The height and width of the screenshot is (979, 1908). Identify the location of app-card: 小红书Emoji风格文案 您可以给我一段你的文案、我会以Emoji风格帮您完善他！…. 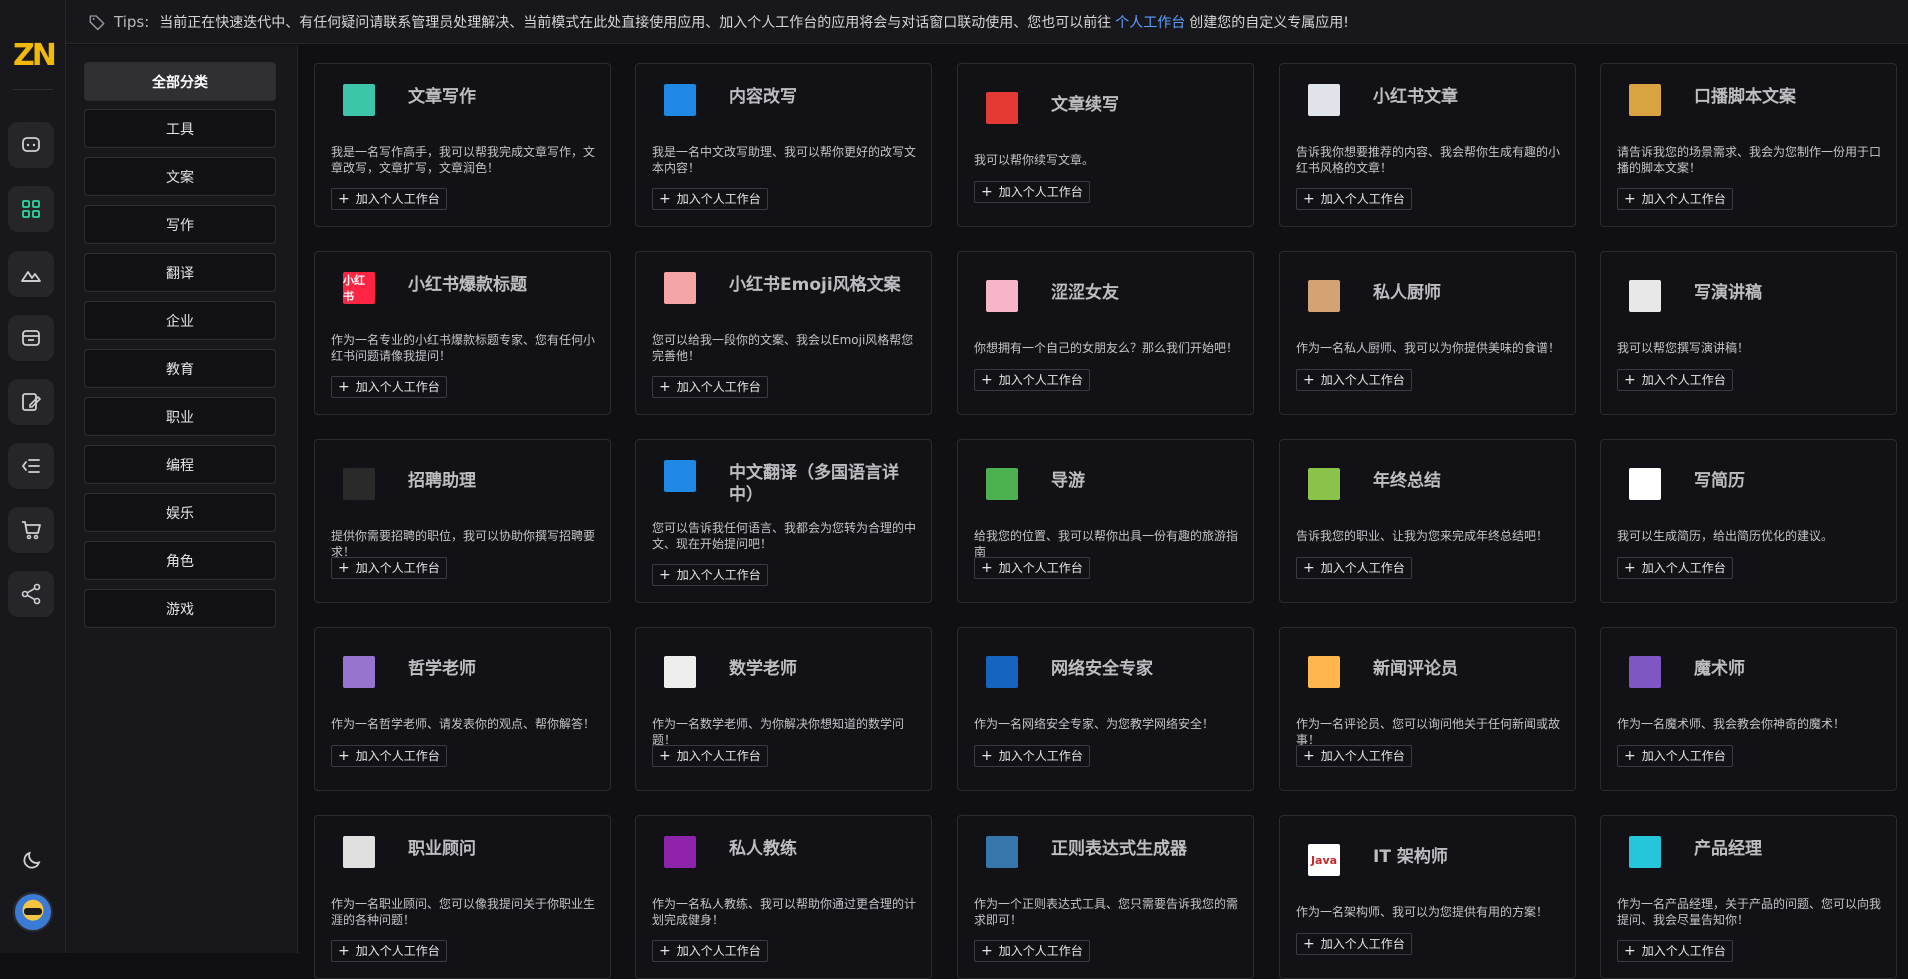
(783, 333).